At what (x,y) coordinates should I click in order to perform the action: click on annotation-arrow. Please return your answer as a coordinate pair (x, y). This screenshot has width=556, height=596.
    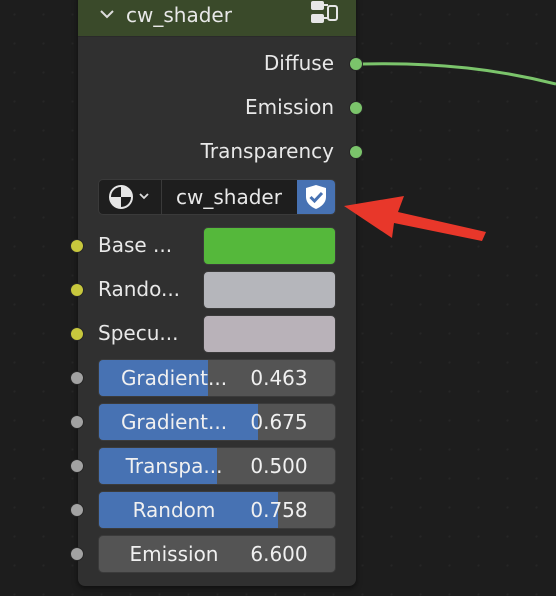
    Looking at the image, I should click on (415, 218).